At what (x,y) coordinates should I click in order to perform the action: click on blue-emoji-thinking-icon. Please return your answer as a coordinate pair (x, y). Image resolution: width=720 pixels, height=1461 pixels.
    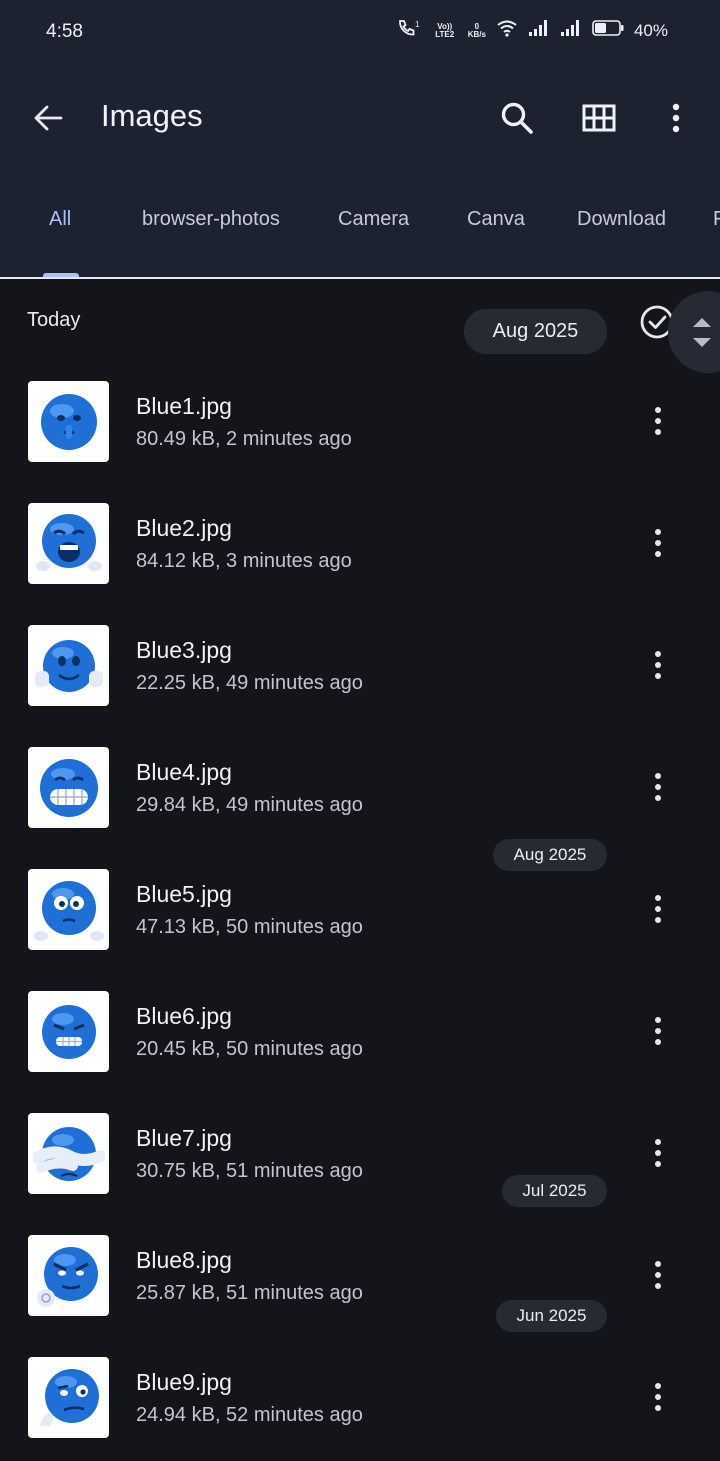
    Looking at the image, I should click on (69, 1397).